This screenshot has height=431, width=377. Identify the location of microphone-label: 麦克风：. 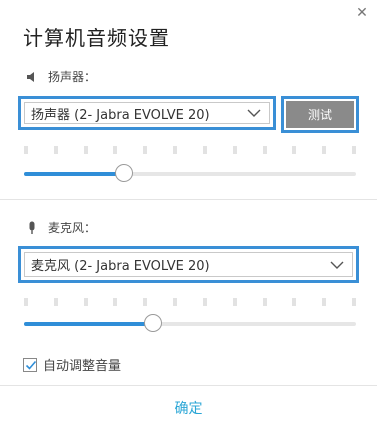
(72, 228).